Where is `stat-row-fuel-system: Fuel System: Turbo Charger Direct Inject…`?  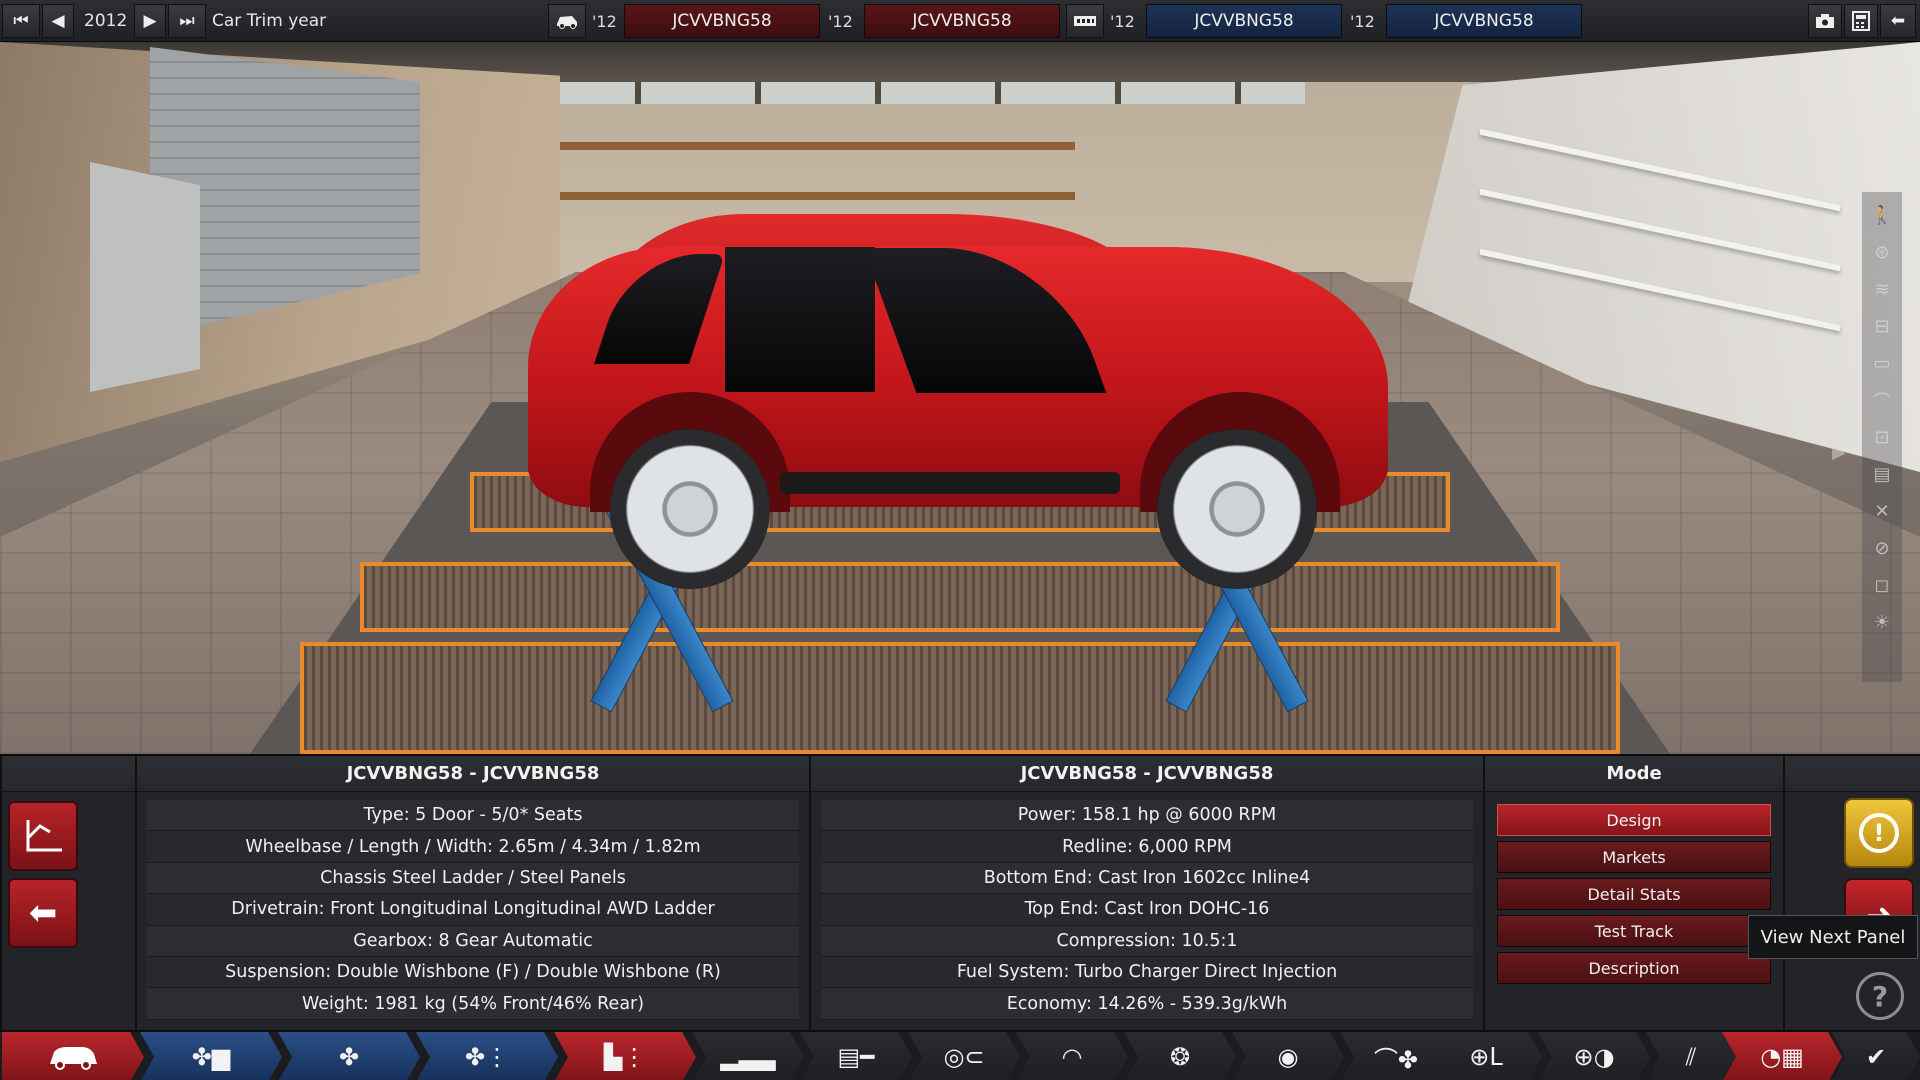
stat-row-fuel-system: Fuel System: Turbo Charger Direct Inject… is located at coordinates (1147, 972).